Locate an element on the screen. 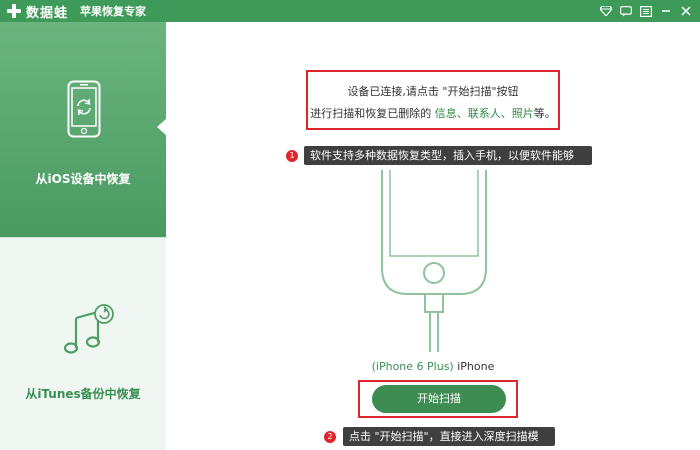  sidebar-item-itunes-backup: 从iTunes备份中恢复 is located at coordinates (83, 343).